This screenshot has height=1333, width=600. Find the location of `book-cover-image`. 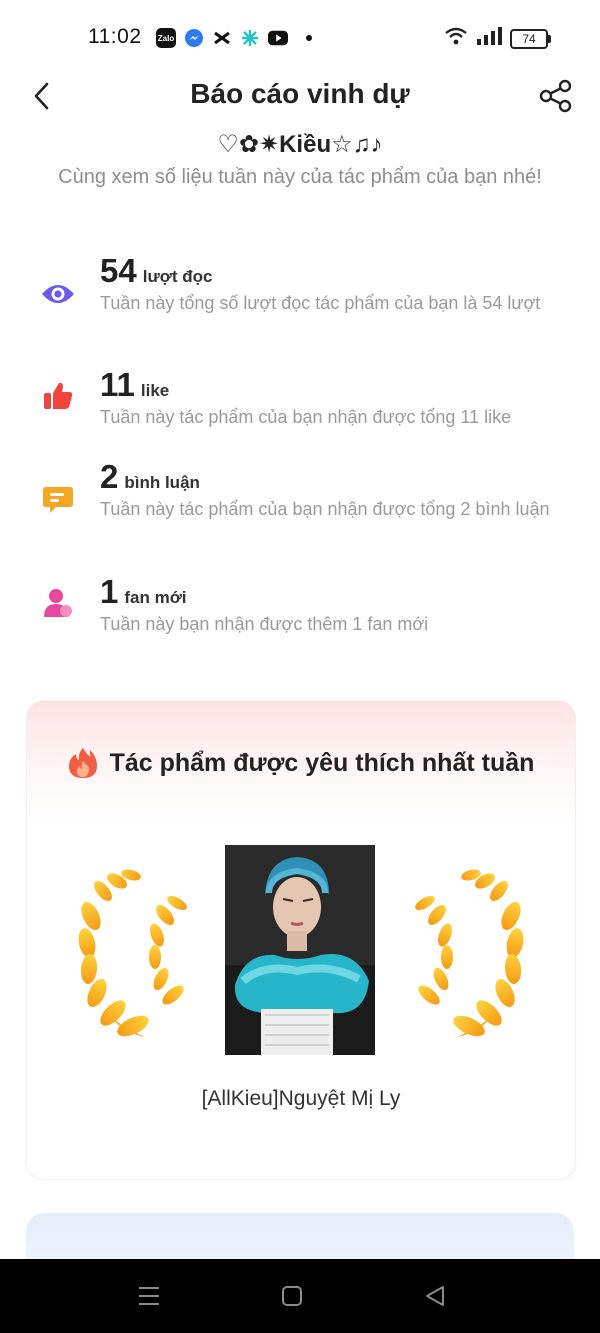

book-cover-image is located at coordinates (300, 950).